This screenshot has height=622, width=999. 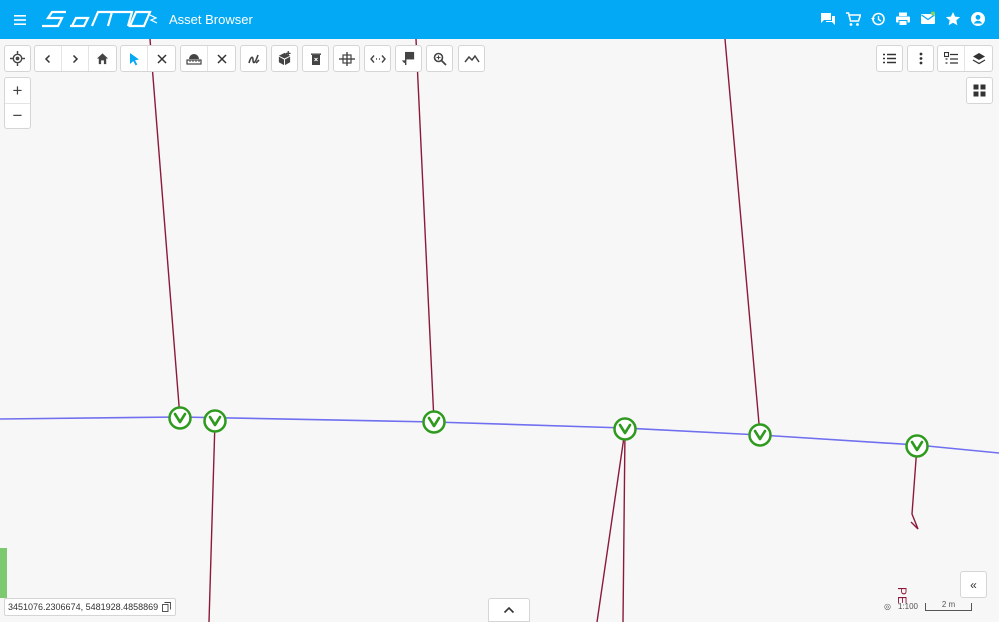 I want to click on history-icon, so click(x=877, y=18).